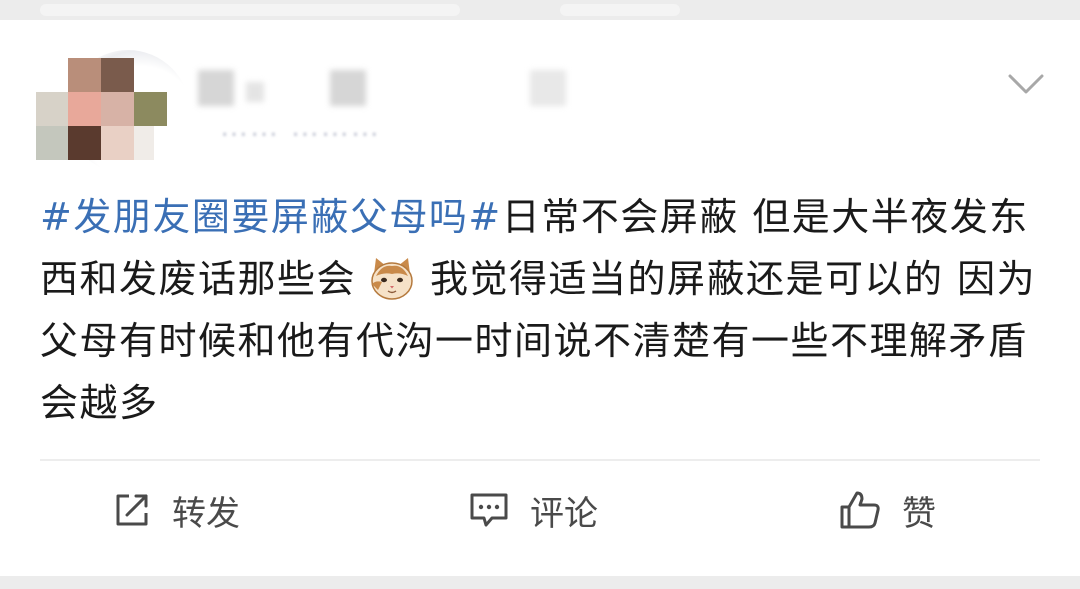  Describe the element at coordinates (887, 511) in the screenshot. I see `like-button: 赞` at that location.